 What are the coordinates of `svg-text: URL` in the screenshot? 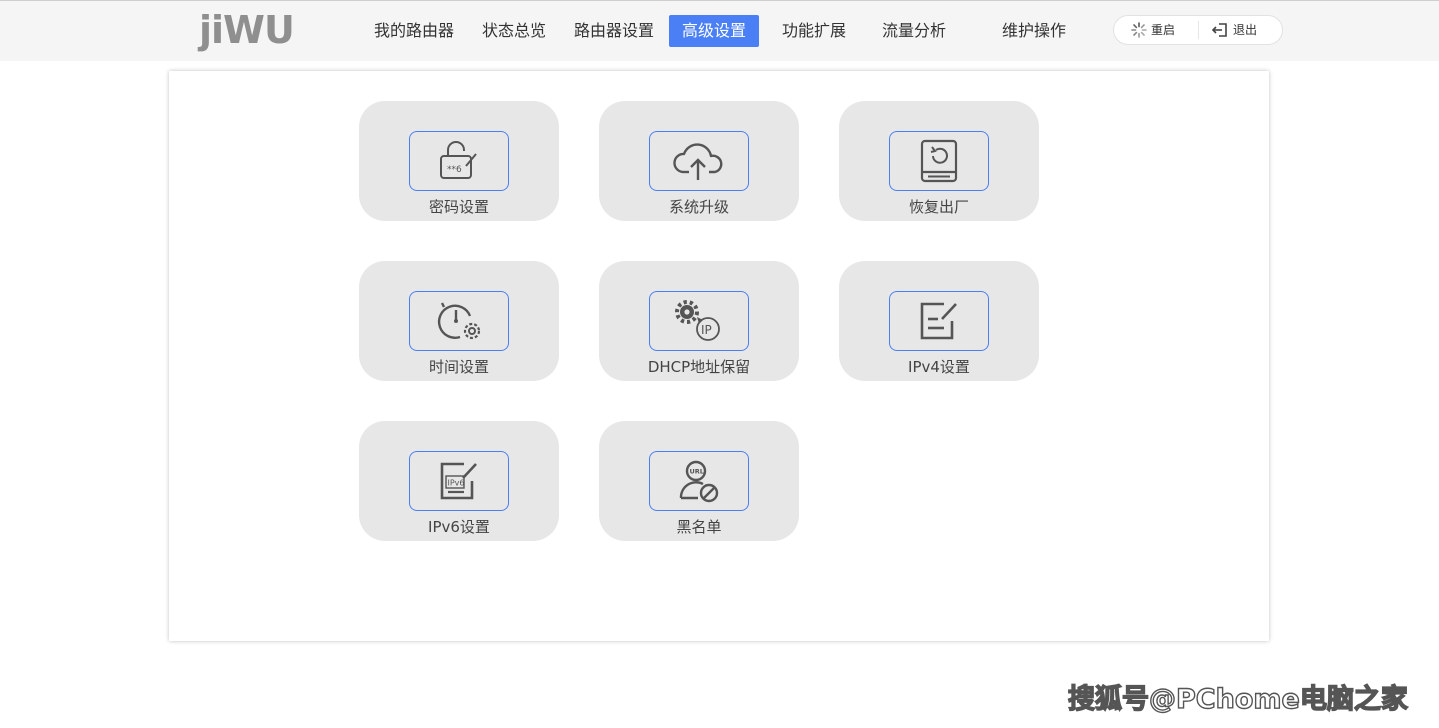 It's located at (697, 472).